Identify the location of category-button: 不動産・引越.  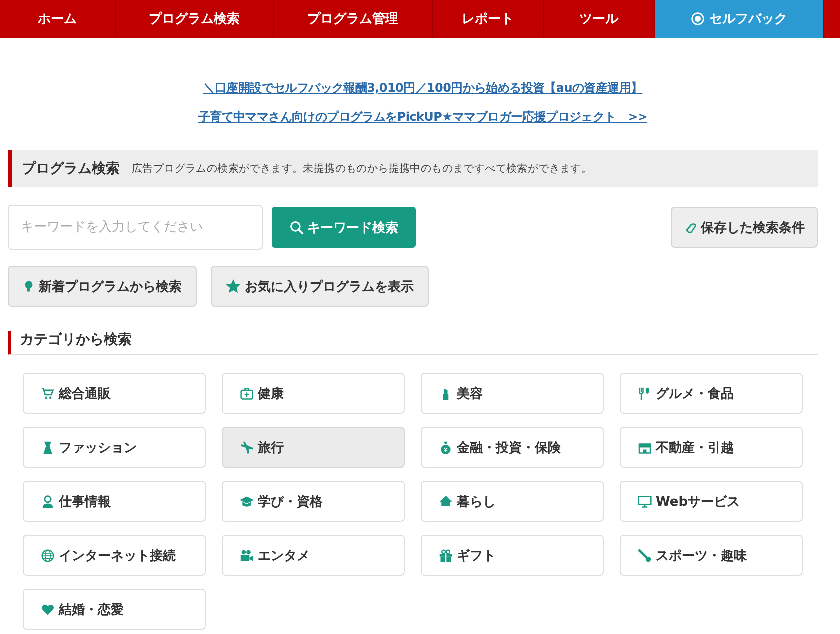
(711, 447).